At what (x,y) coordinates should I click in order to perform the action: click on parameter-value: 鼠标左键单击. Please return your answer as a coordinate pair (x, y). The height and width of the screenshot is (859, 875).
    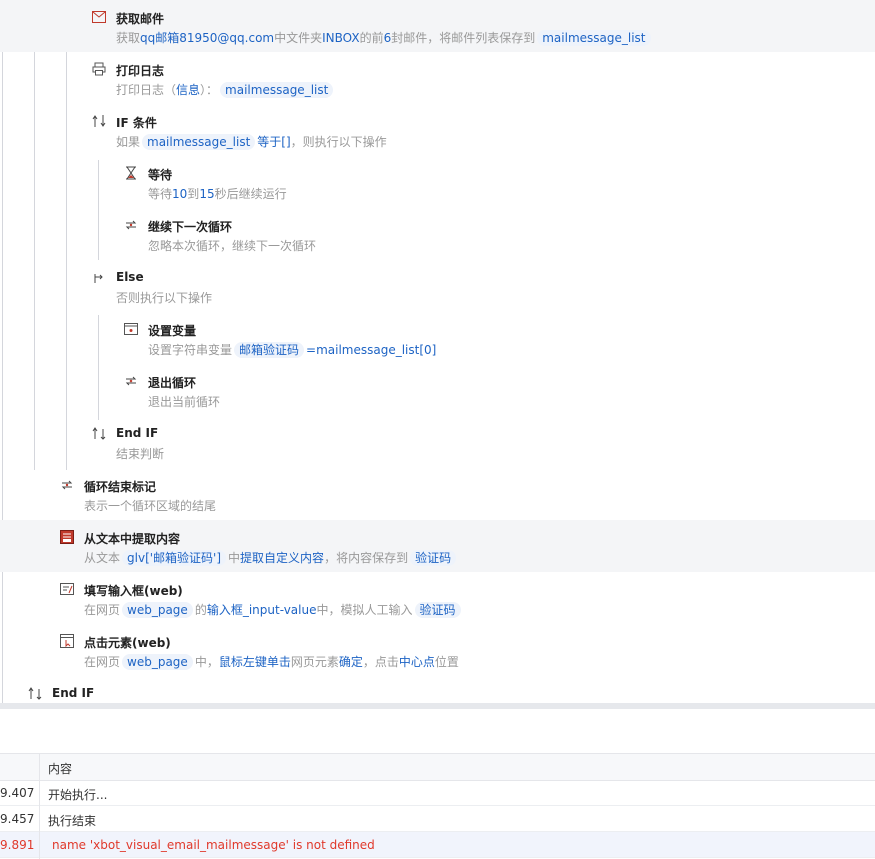
    Looking at the image, I should click on (254, 662).